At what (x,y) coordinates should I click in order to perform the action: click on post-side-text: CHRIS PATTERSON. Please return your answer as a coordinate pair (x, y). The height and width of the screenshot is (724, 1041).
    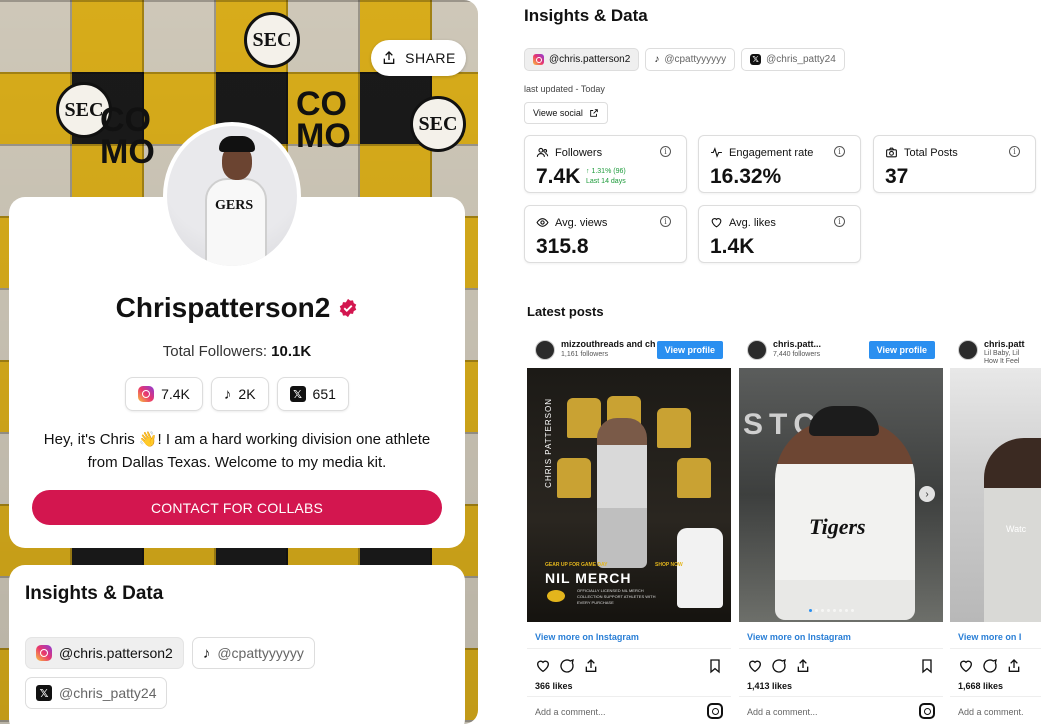
    Looking at the image, I should click on (548, 443).